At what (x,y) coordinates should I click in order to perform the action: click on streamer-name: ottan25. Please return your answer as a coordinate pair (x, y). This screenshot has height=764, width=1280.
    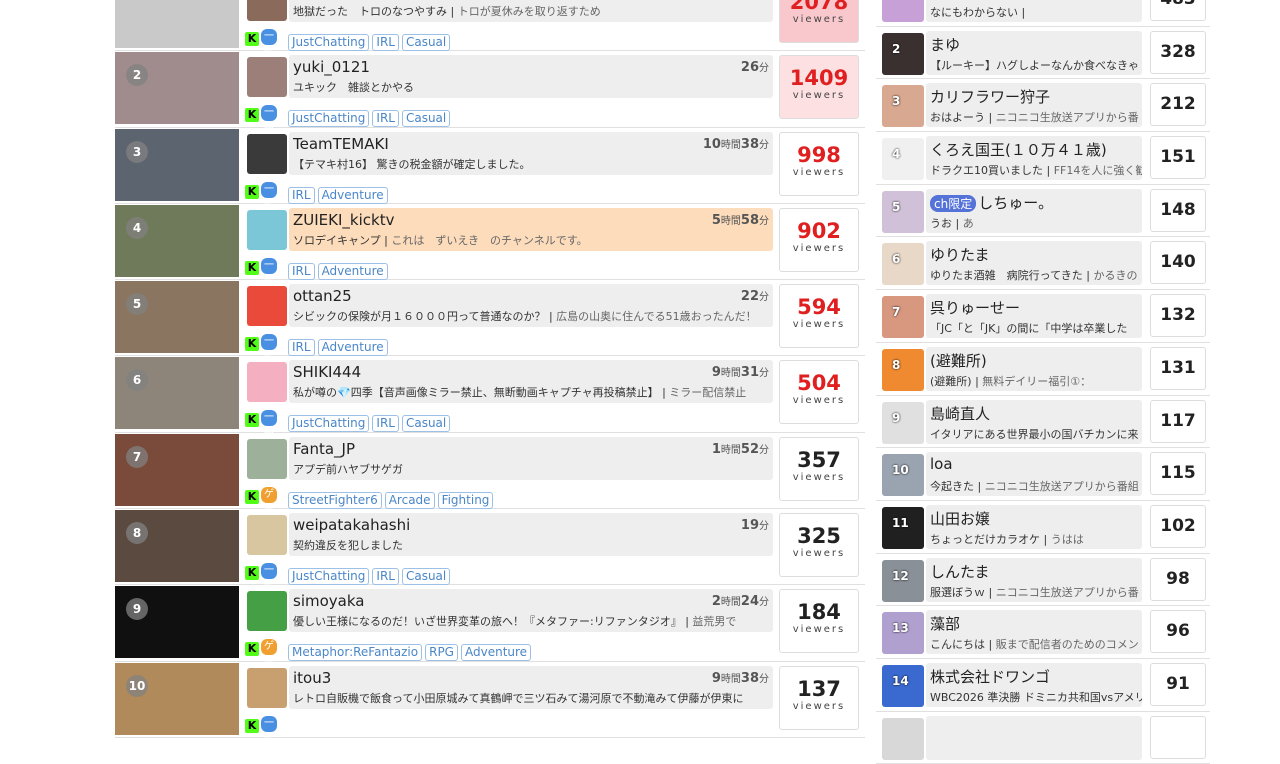
    Looking at the image, I should click on (322, 296).